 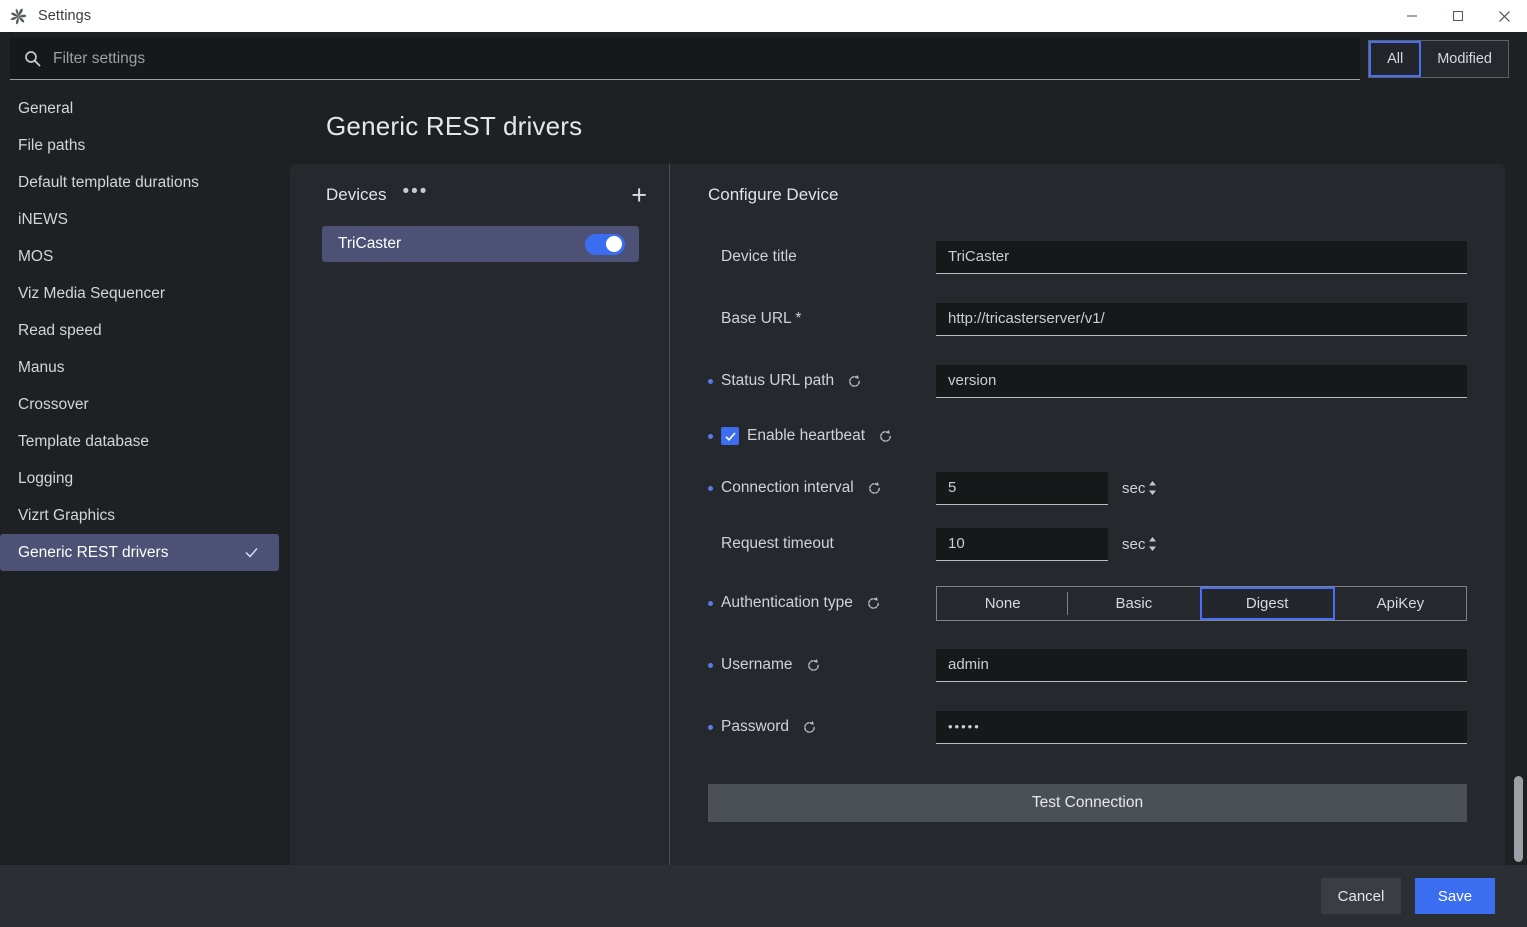 What do you see at coordinates (139, 256) in the screenshot?
I see `sidebar-item-mos: MOS` at bounding box center [139, 256].